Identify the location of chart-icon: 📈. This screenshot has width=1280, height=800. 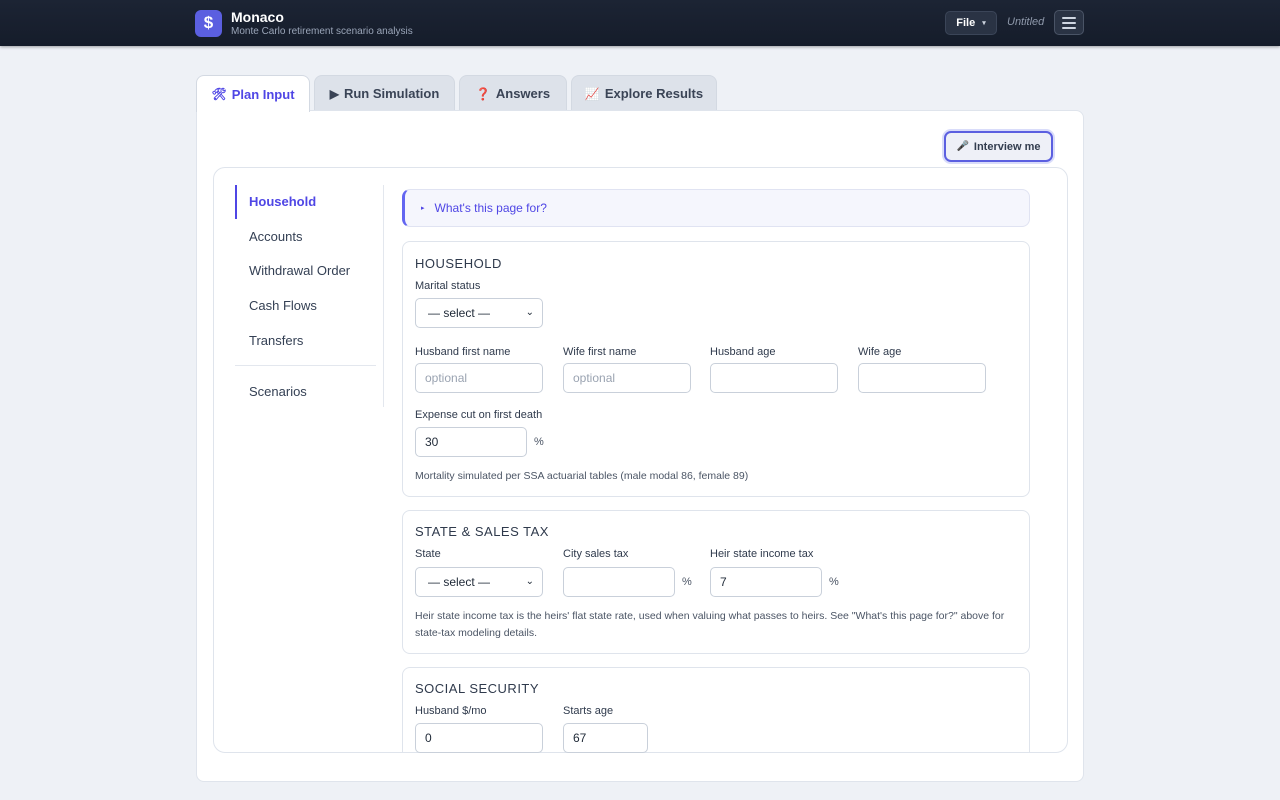
(592, 93).